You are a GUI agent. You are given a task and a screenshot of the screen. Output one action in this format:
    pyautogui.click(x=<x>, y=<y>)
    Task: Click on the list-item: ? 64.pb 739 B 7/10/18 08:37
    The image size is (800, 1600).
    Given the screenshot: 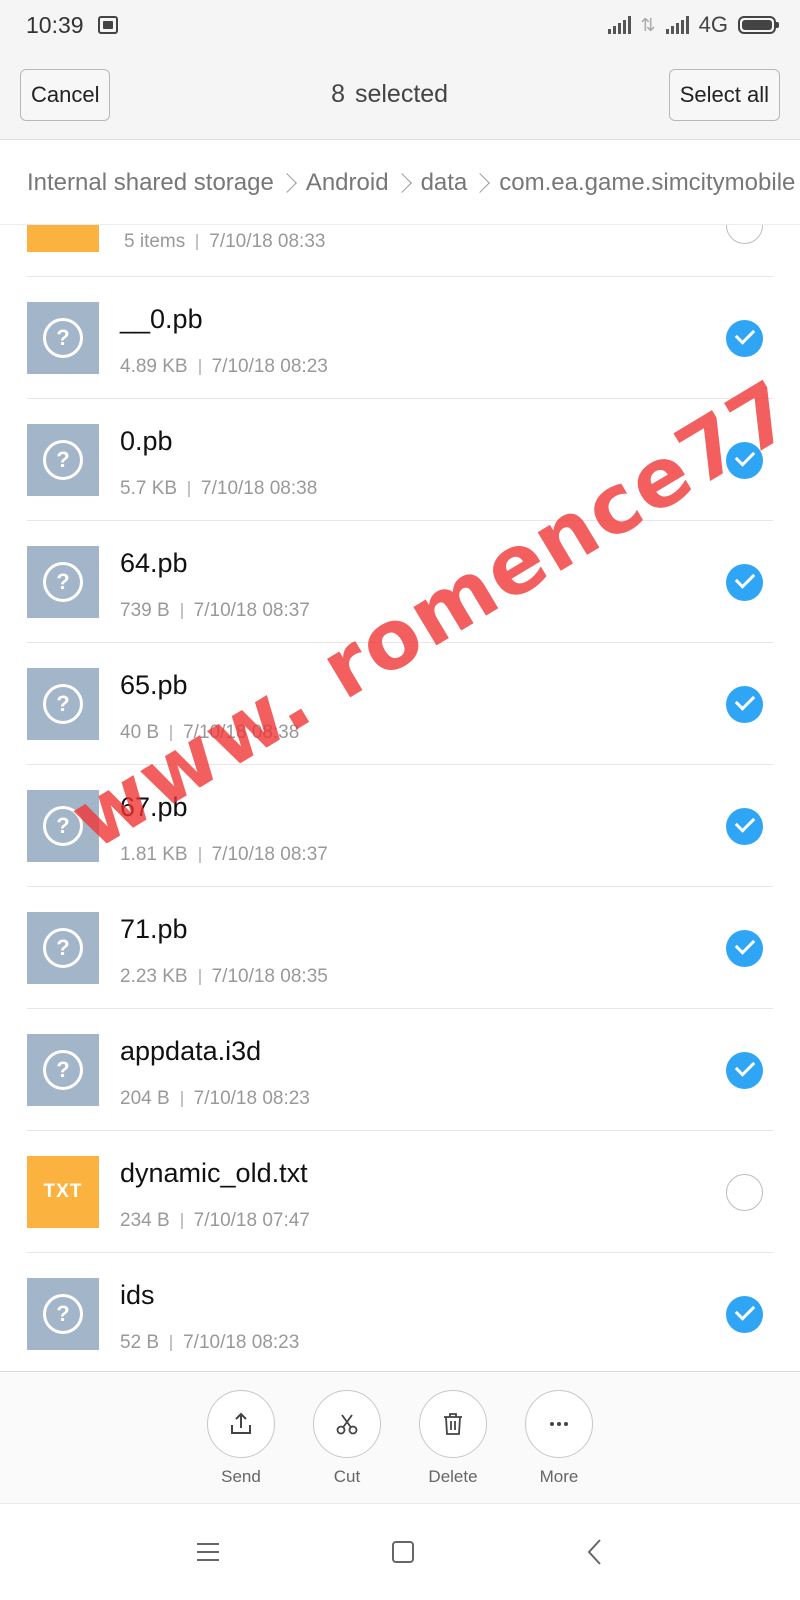 What is the action you would take?
    pyautogui.click(x=400, y=582)
    